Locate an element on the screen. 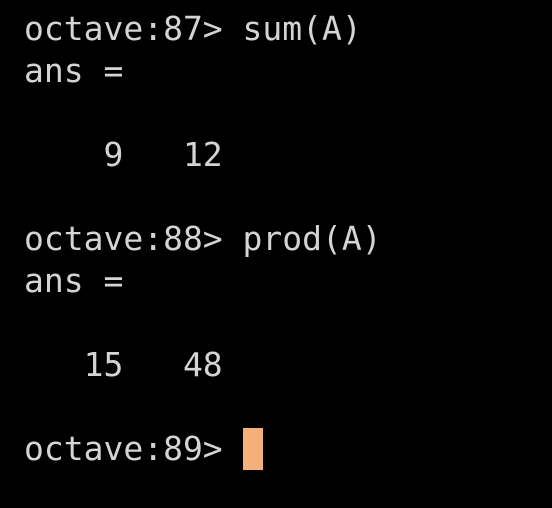  prompt: octave:87> is located at coordinates (133, 28).